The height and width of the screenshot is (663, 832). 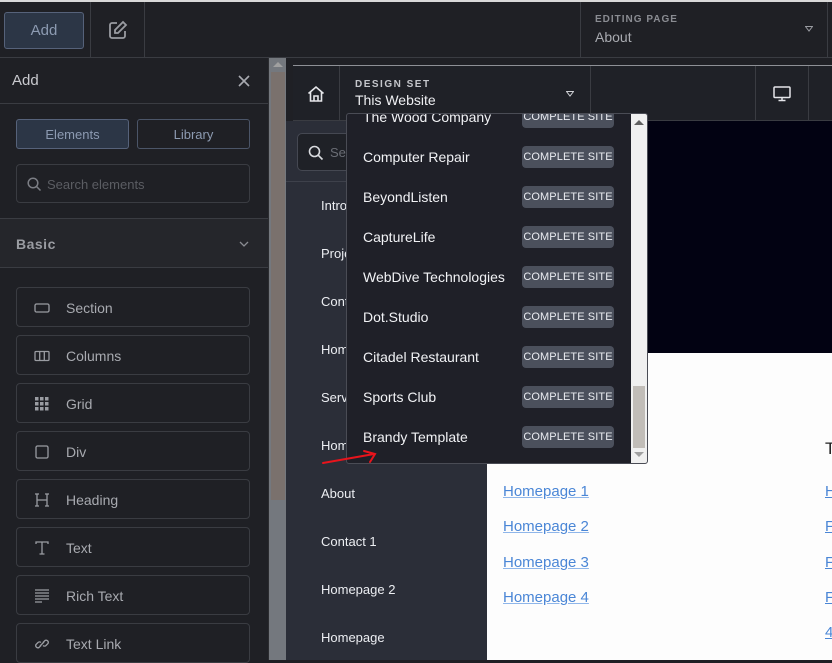 What do you see at coordinates (489, 125) in the screenshot?
I see `dropdown-item: The Wood Company COMPLETE SITE` at bounding box center [489, 125].